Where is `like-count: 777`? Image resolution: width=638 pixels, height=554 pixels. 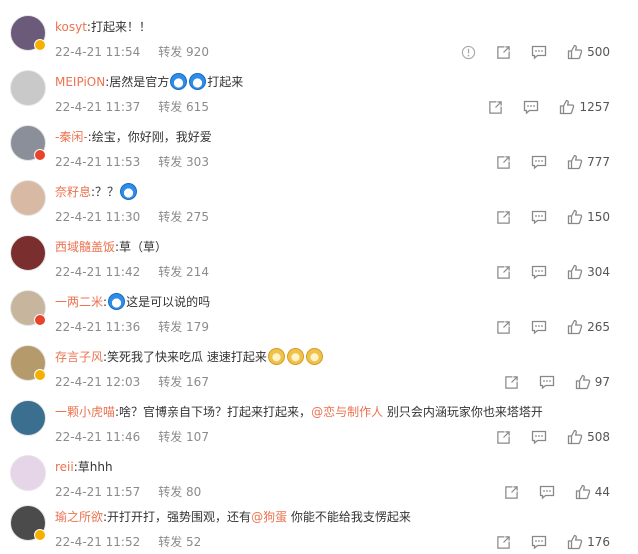 like-count: 777 is located at coordinates (598, 162).